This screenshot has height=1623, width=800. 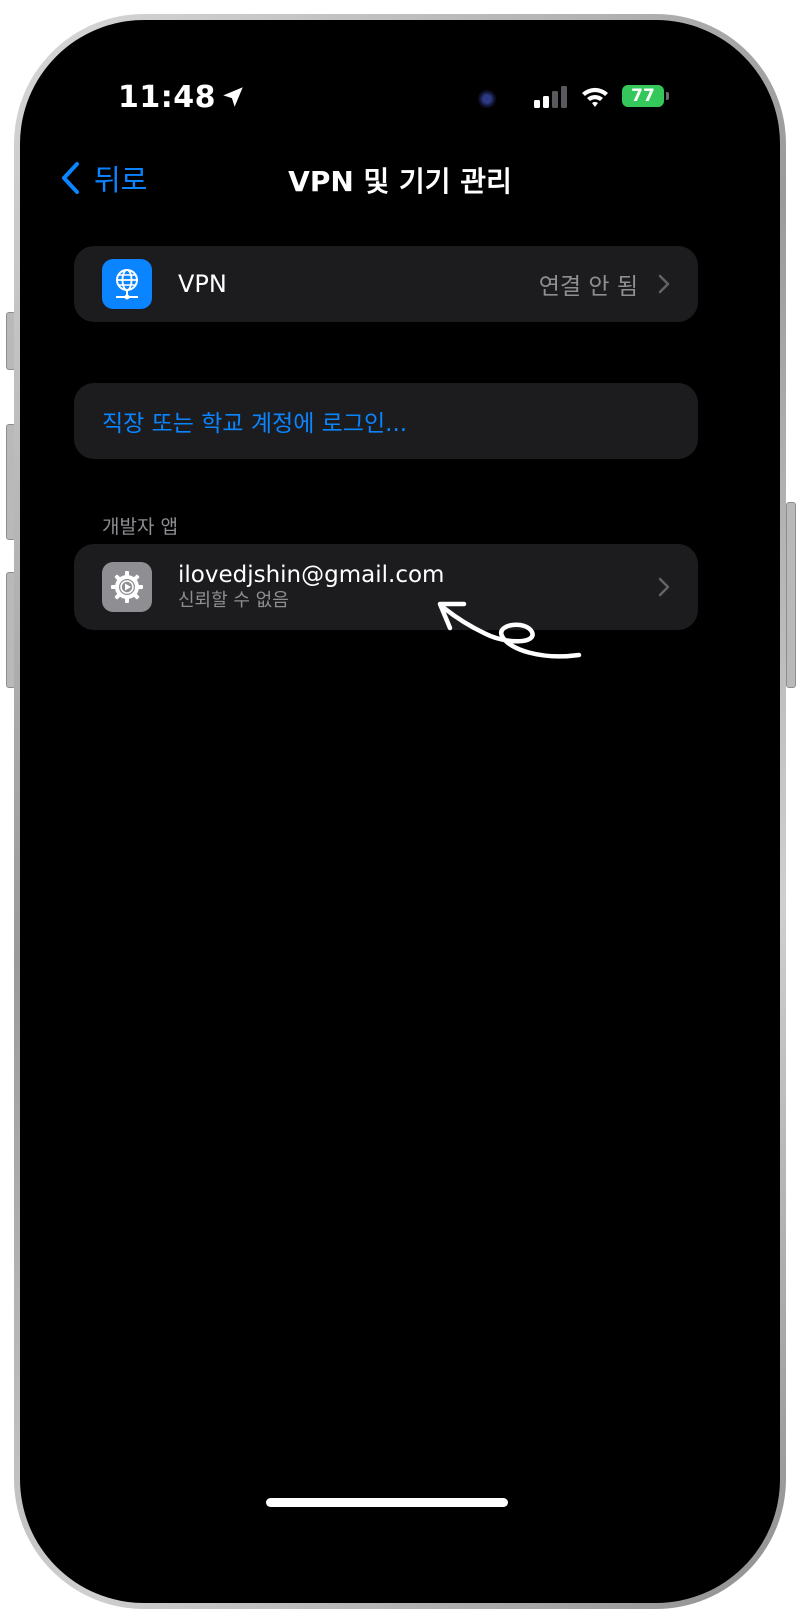 What do you see at coordinates (550, 97) in the screenshot?
I see `signal-bars-icon` at bounding box center [550, 97].